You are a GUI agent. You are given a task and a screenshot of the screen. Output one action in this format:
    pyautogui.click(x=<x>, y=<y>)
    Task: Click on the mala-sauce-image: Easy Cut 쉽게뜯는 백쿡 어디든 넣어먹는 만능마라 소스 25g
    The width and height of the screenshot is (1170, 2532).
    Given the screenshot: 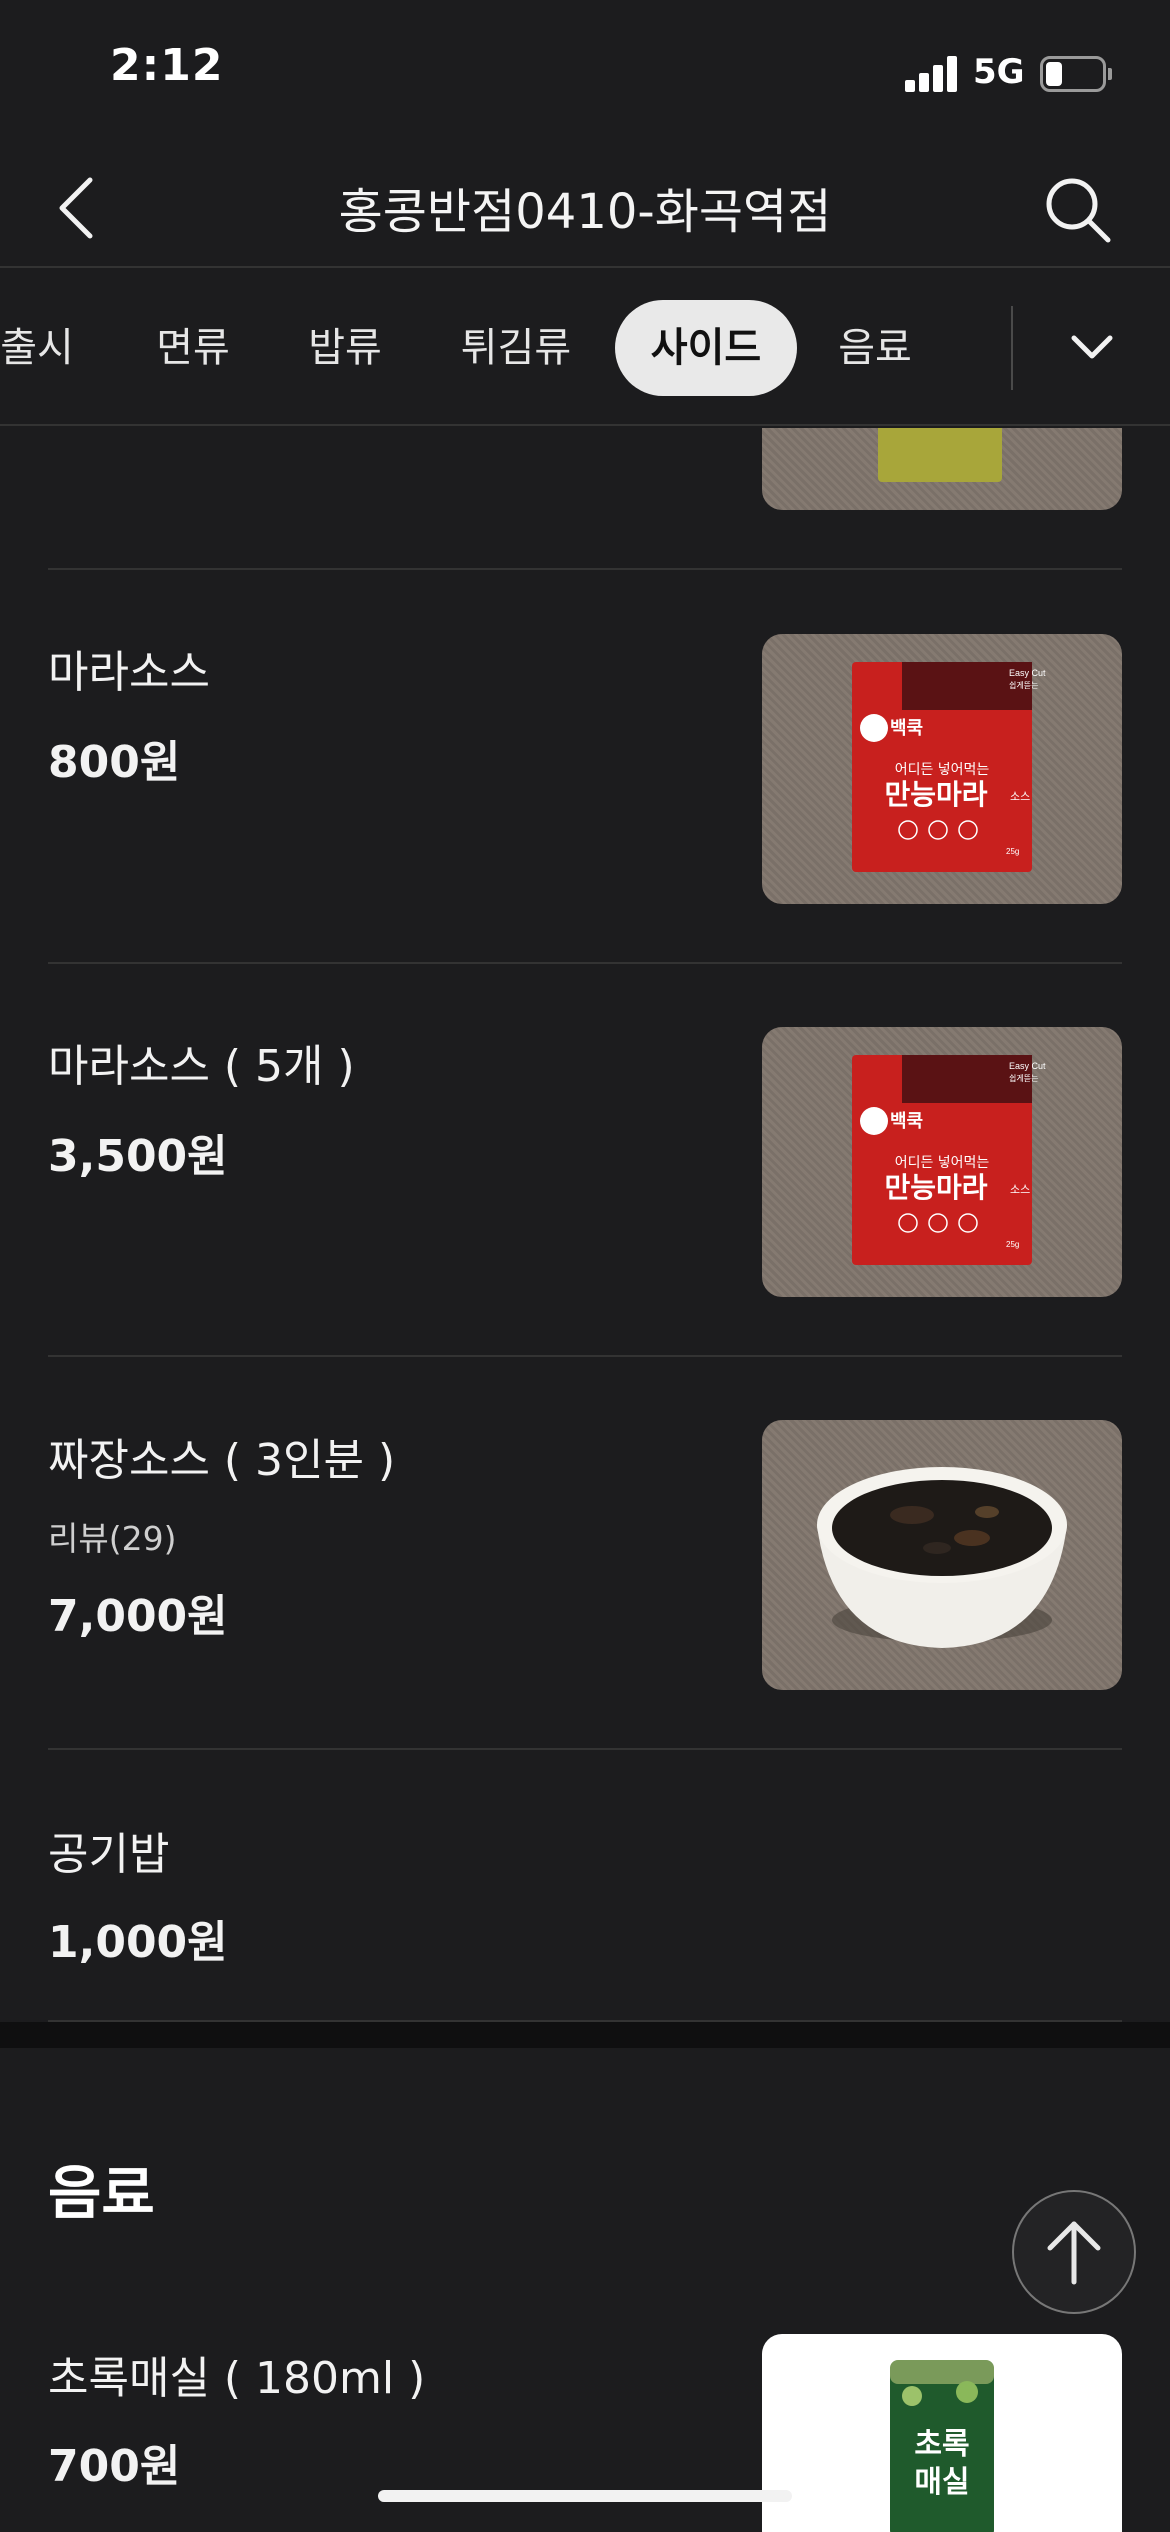 What is the action you would take?
    pyautogui.click(x=942, y=769)
    